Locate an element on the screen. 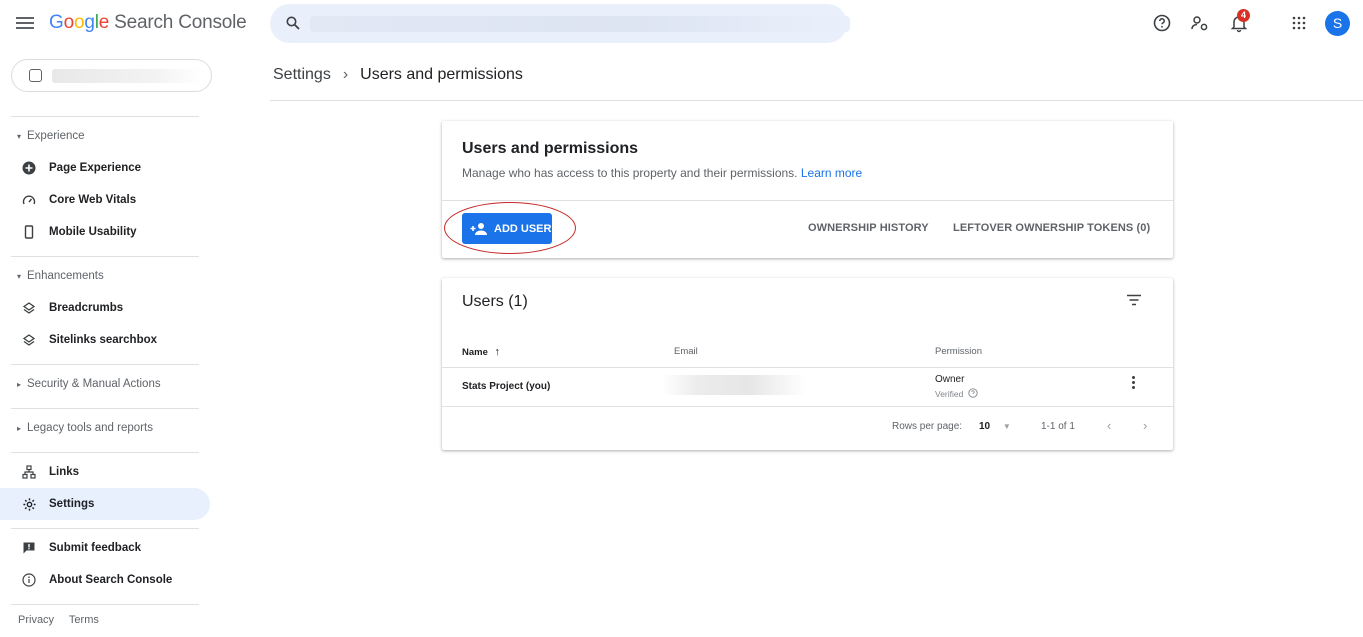 The image size is (1363, 637). app-title: Search Console is located at coordinates (180, 22).